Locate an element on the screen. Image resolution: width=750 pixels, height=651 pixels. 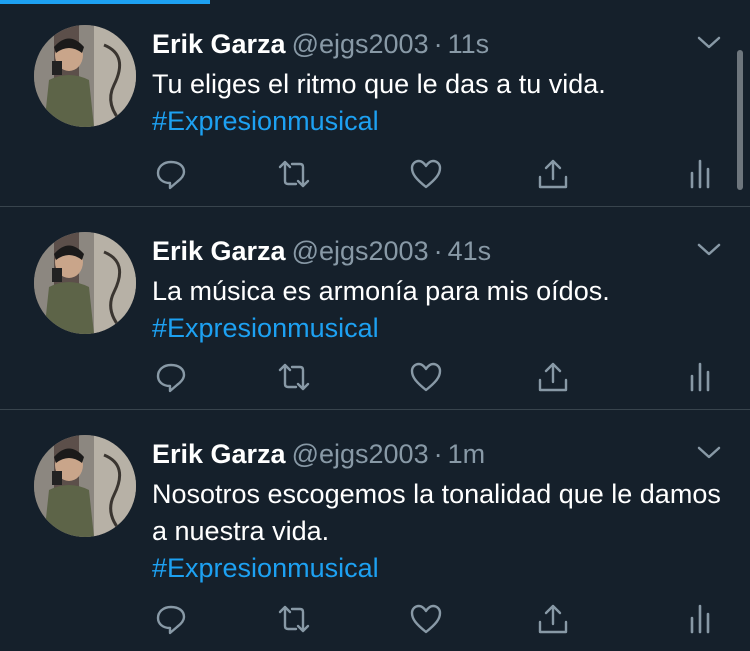
tweet-header: Erik Garza @ejgs2003 · 41s is located at coordinates (321, 251).